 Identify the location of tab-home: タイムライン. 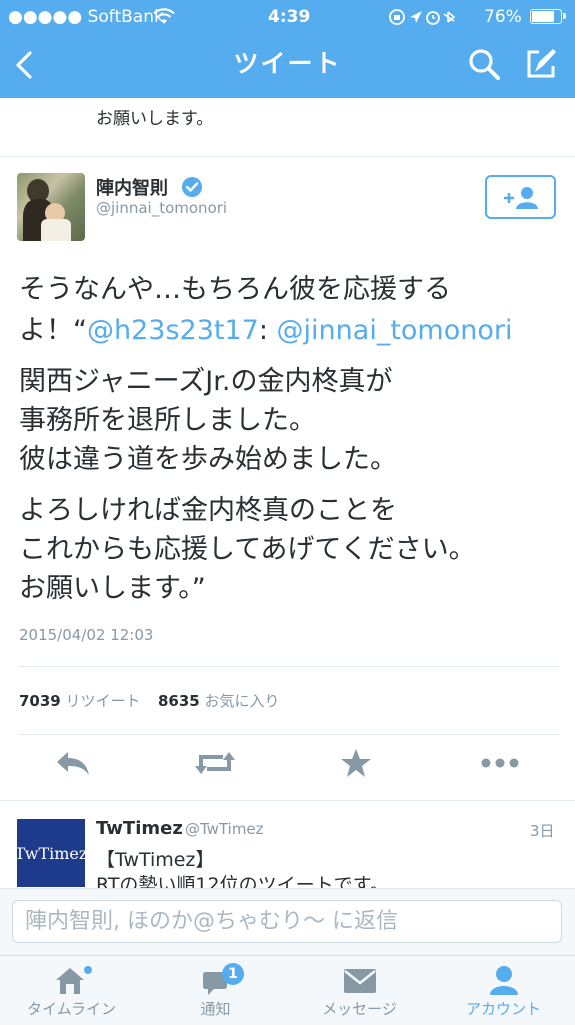
(71, 990).